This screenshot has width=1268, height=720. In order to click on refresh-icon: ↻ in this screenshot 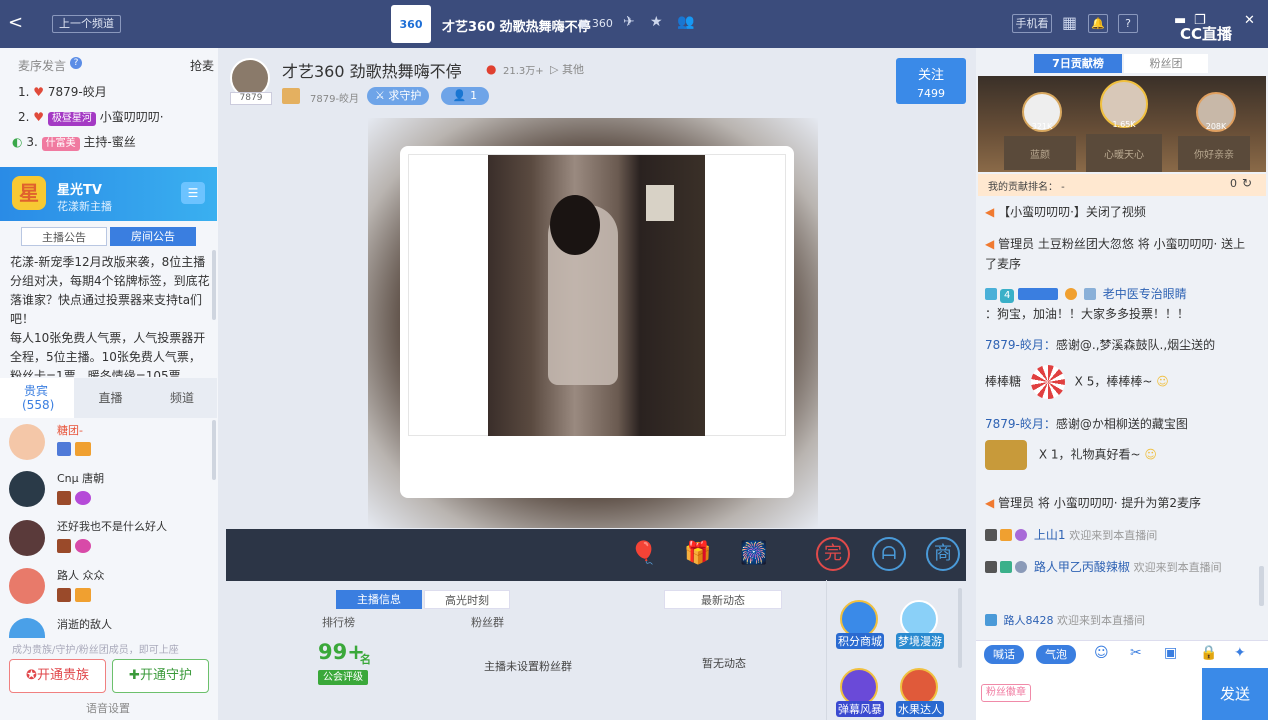, I will do `click(1247, 183)`.